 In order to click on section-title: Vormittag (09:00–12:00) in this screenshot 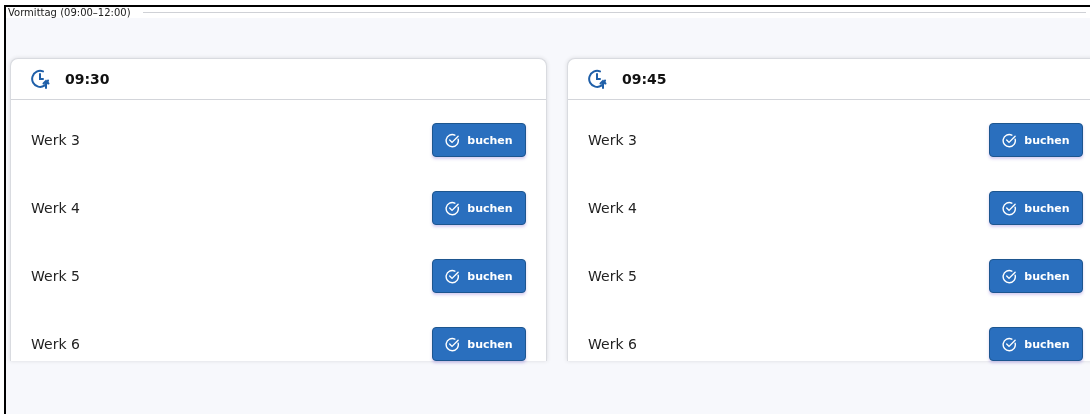, I will do `click(69, 12)`.